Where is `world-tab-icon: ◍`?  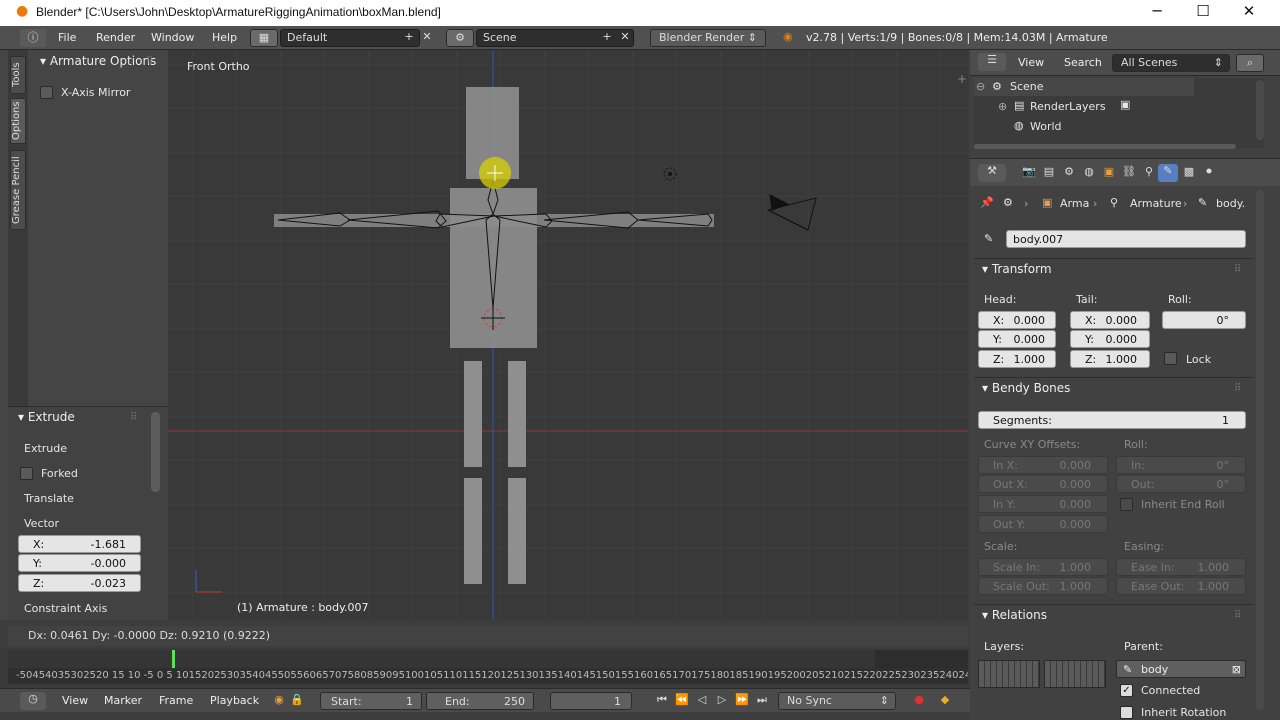 world-tab-icon: ◍ is located at coordinates (1089, 171).